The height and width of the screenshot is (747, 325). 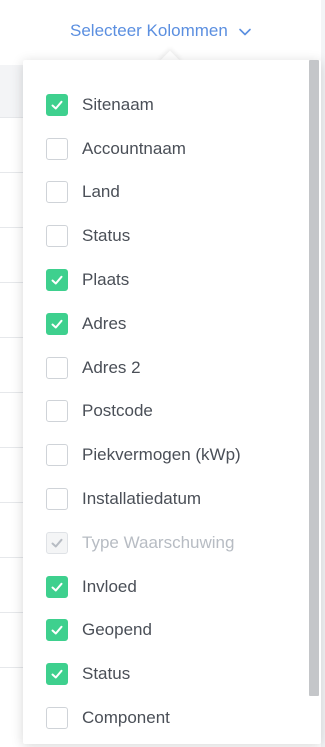 I want to click on chevron-down-icon, so click(x=245, y=31).